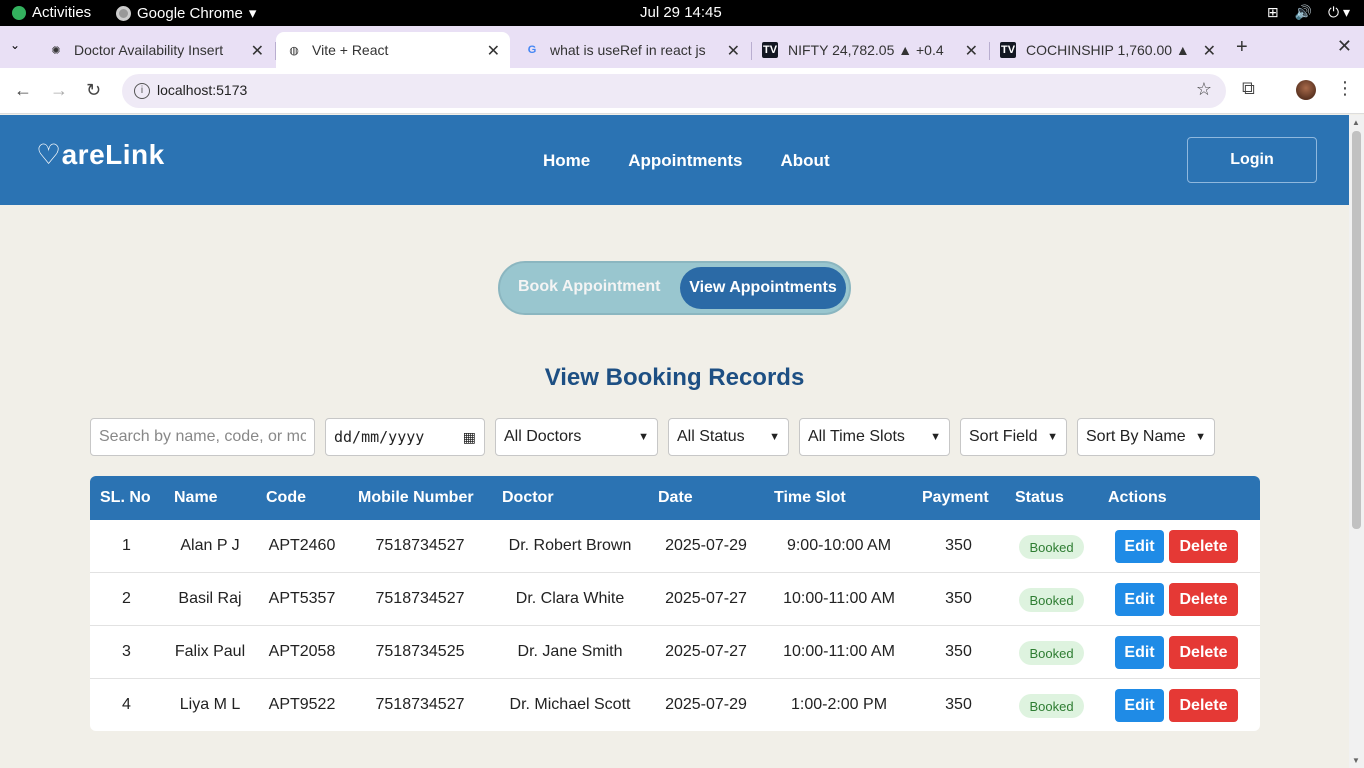 This screenshot has width=1364, height=768. Describe the element at coordinates (51, 12) in the screenshot. I see `activities-button: Activities` at that location.